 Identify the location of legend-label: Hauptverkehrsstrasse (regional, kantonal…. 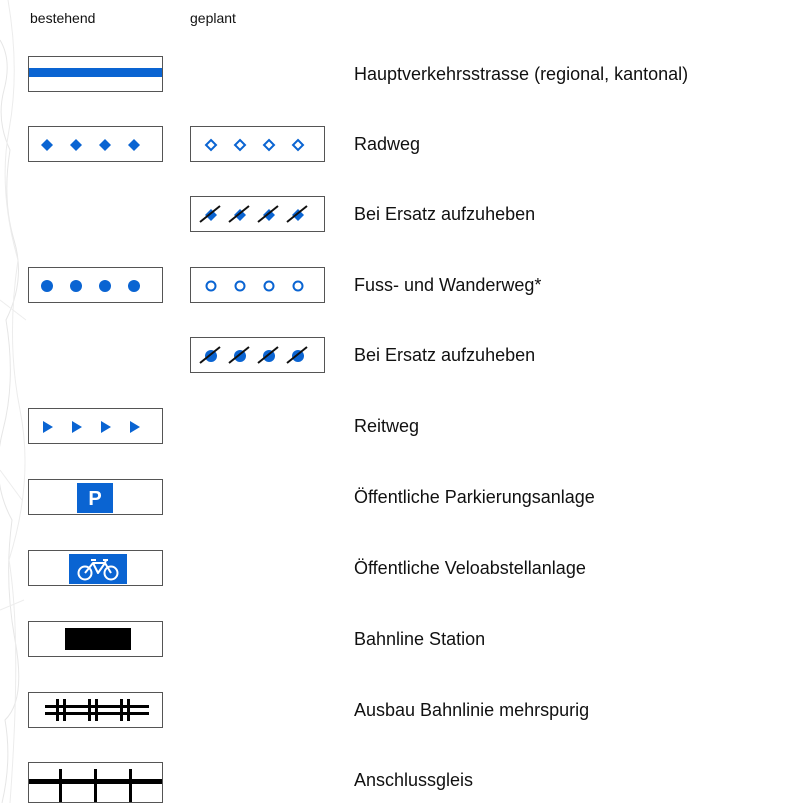
(521, 74).